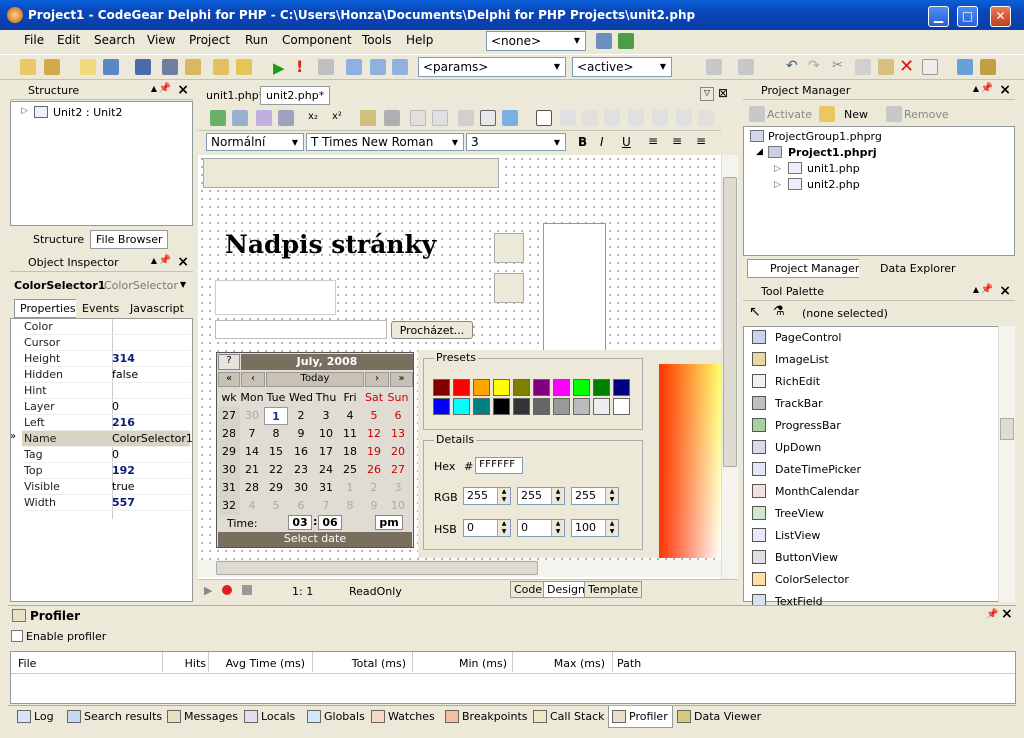  I want to click on collapse-icon: ◢, so click(759, 152).